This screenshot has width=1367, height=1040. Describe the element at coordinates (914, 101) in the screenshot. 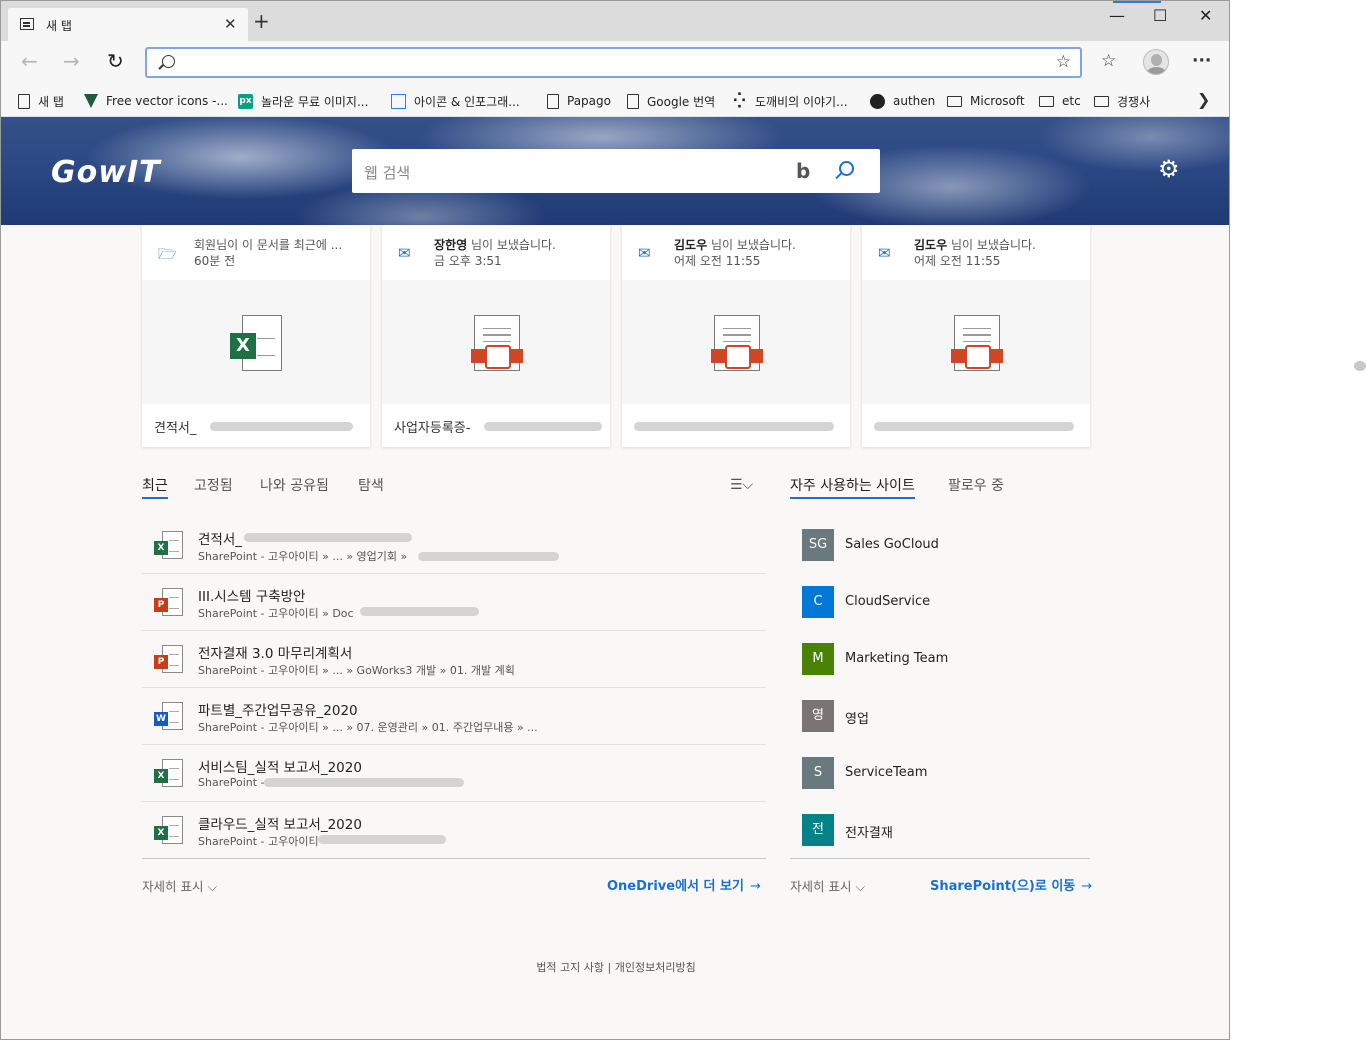

I see `favorite-label: authen` at that location.